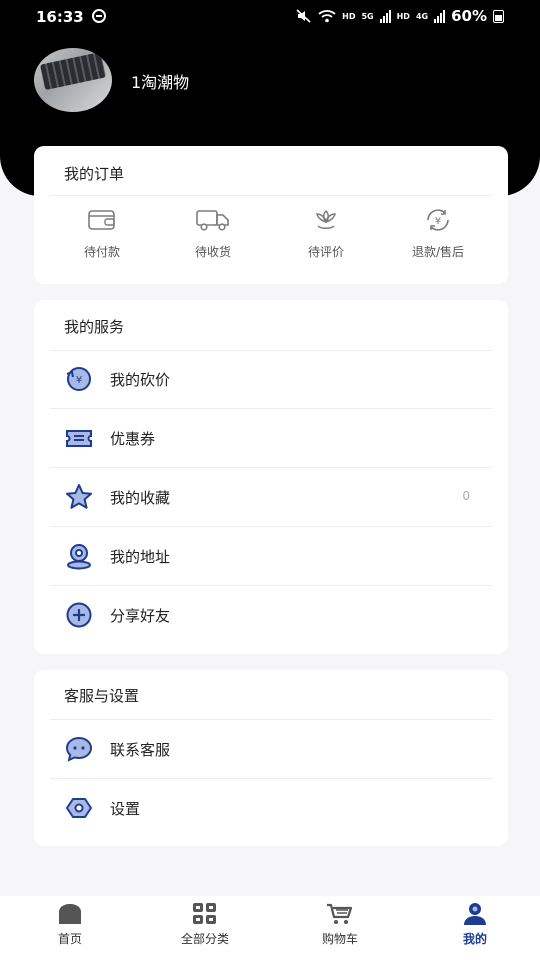  Describe the element at coordinates (270, 928) in the screenshot. I see `bottom-tab-bar: 首页 全部分类 购物车 我的` at that location.